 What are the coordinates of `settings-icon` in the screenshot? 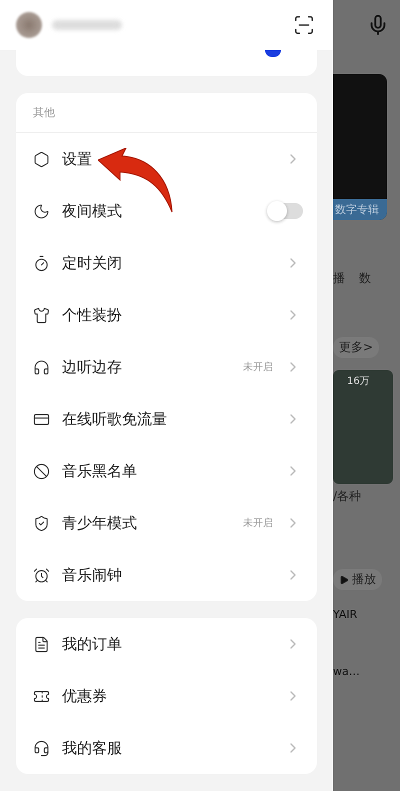 It's located at (41, 159).